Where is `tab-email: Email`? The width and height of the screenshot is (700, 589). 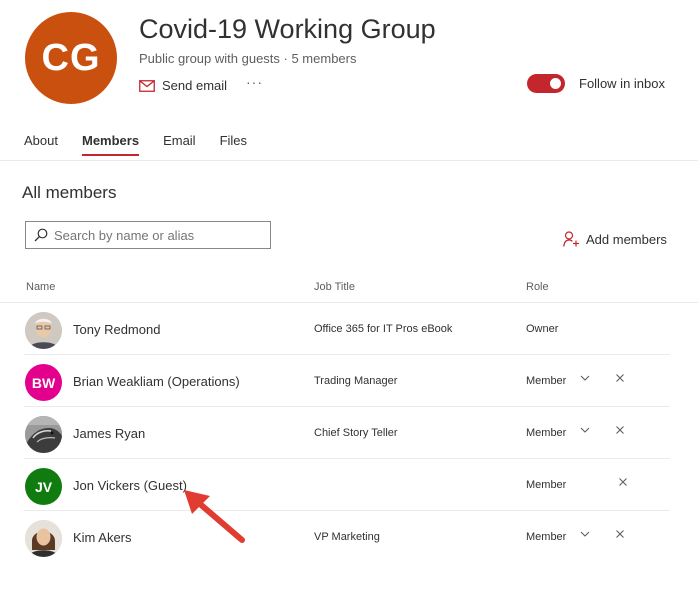
tab-email: Email is located at coordinates (179, 144).